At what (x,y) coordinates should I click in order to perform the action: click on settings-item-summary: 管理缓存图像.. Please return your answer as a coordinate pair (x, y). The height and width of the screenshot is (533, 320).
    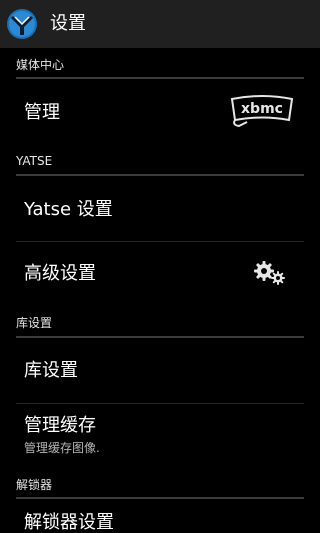
    Looking at the image, I should click on (62, 448).